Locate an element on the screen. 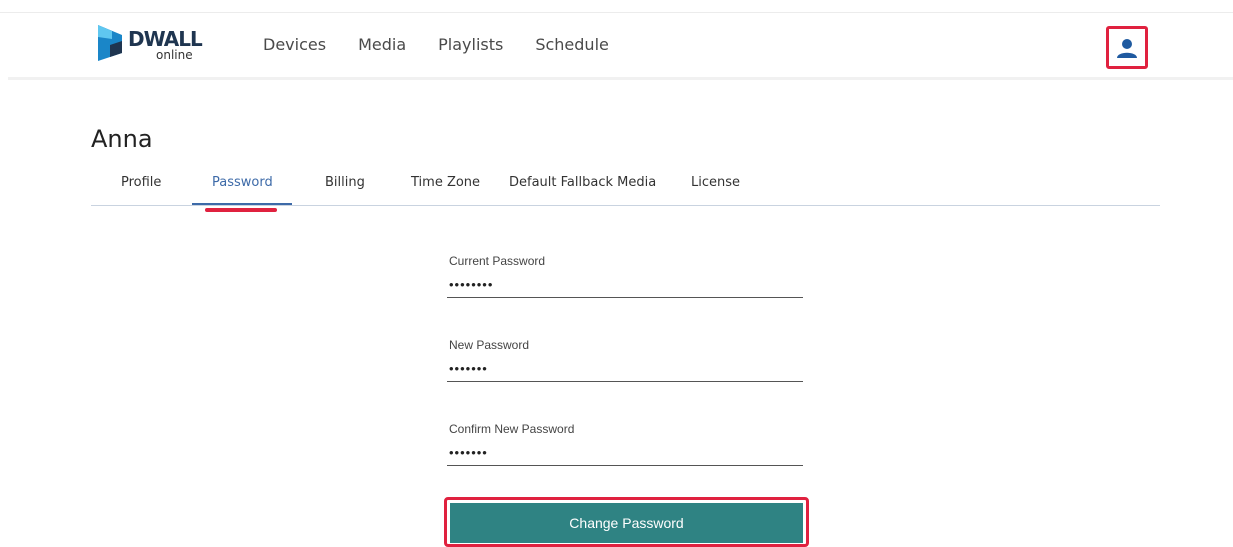 This screenshot has height=547, width=1233. logo-mark-icon is located at coordinates (110, 43).